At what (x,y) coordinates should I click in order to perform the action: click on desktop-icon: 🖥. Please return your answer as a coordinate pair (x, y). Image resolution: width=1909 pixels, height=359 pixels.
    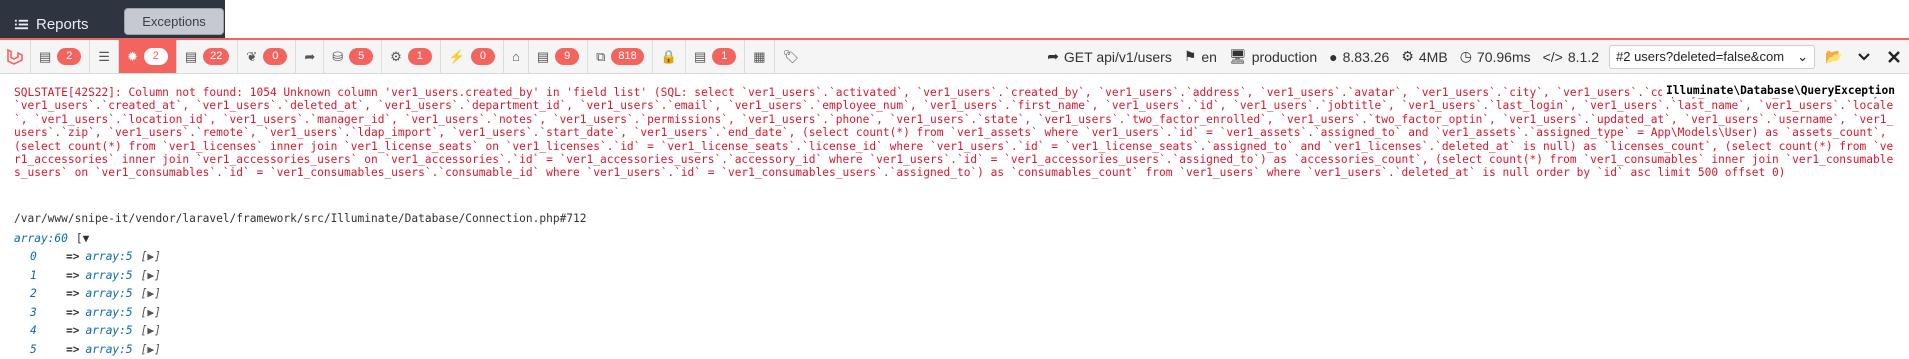
    Looking at the image, I should click on (1237, 56).